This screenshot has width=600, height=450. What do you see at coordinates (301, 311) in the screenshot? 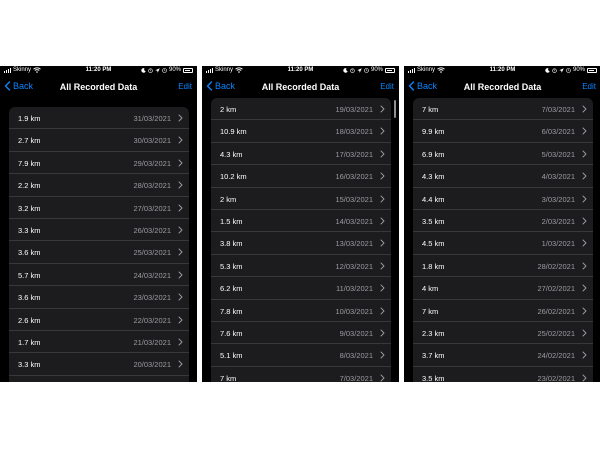
I see `table-row: 7.8 km 10/03/2021` at bounding box center [301, 311].